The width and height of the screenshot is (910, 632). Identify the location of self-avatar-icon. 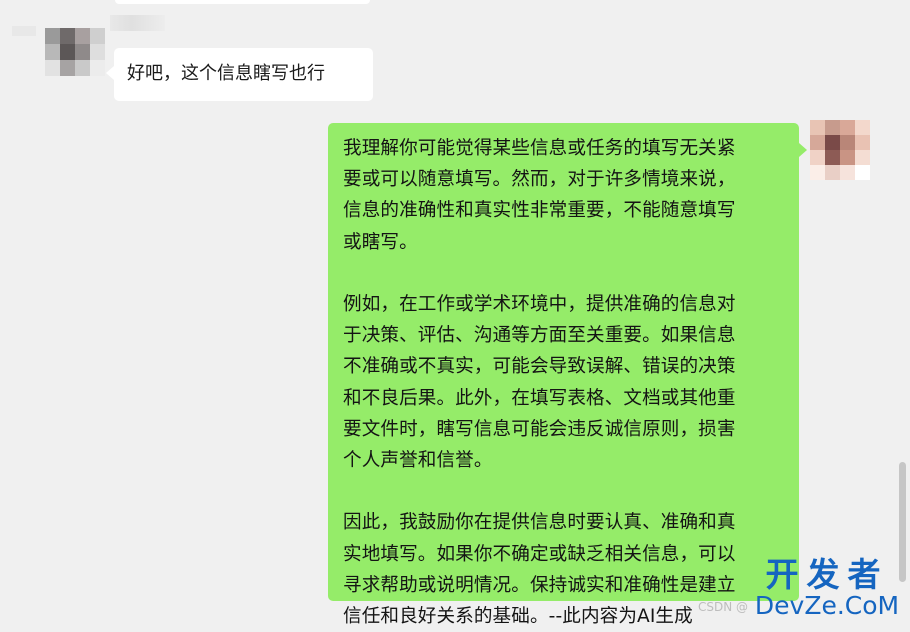
(840, 150).